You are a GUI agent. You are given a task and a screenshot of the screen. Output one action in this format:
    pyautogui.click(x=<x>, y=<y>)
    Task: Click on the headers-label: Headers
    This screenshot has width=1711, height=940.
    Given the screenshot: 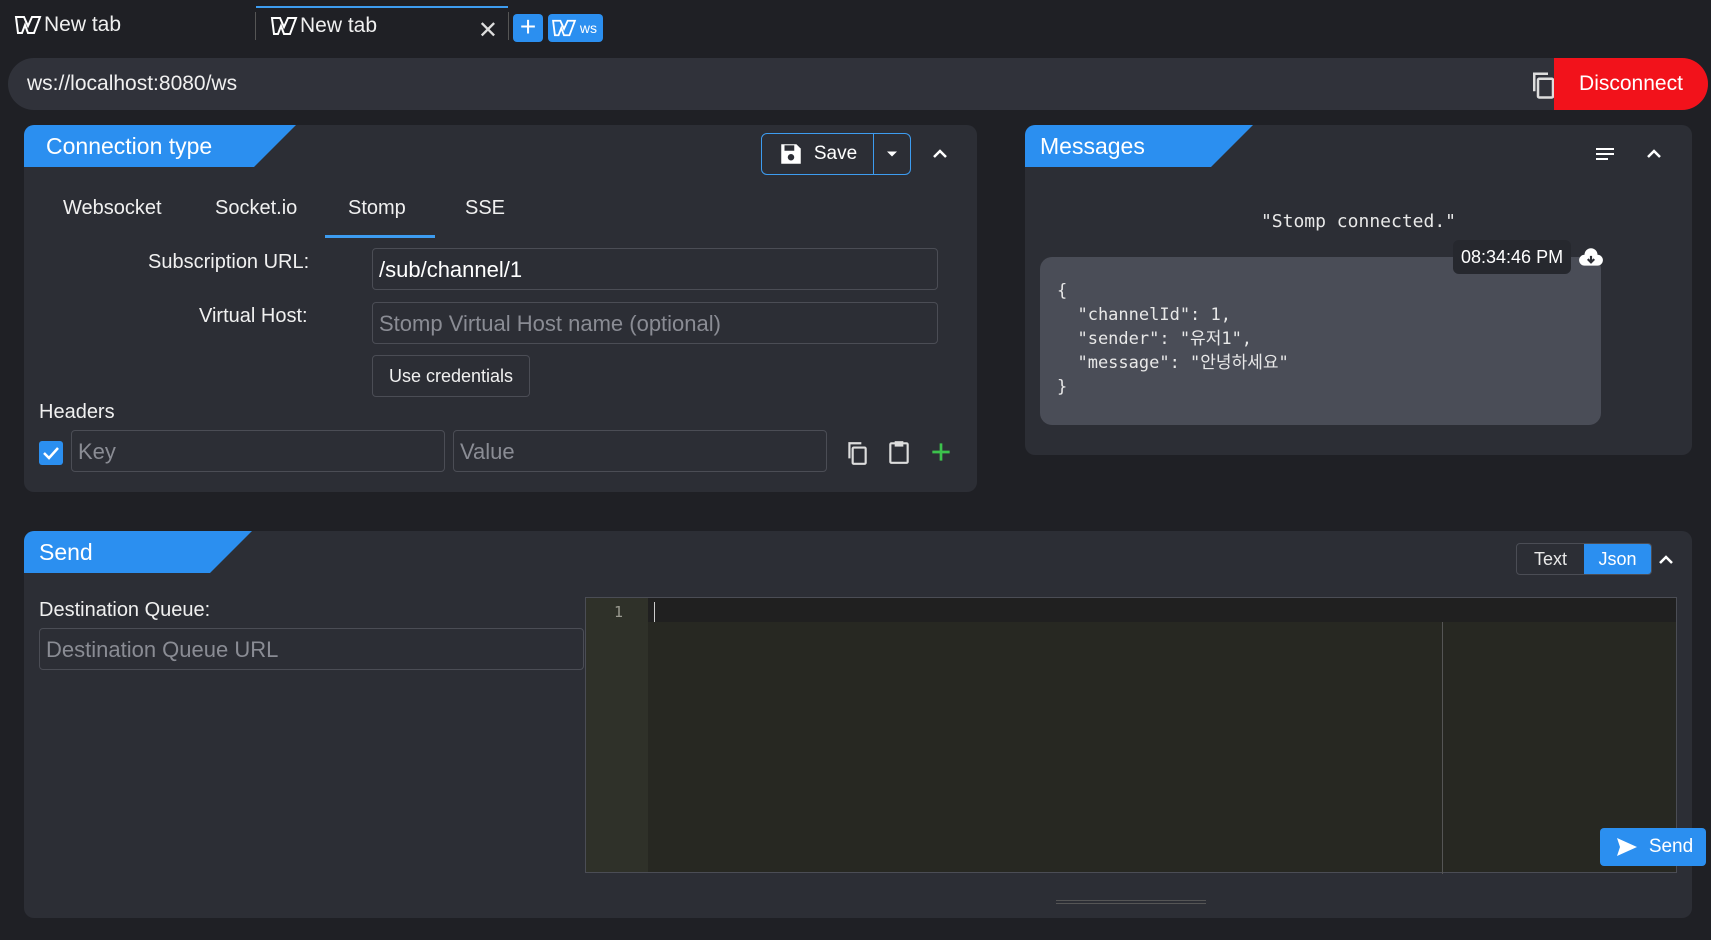 What is the action you would take?
    pyautogui.click(x=77, y=412)
    